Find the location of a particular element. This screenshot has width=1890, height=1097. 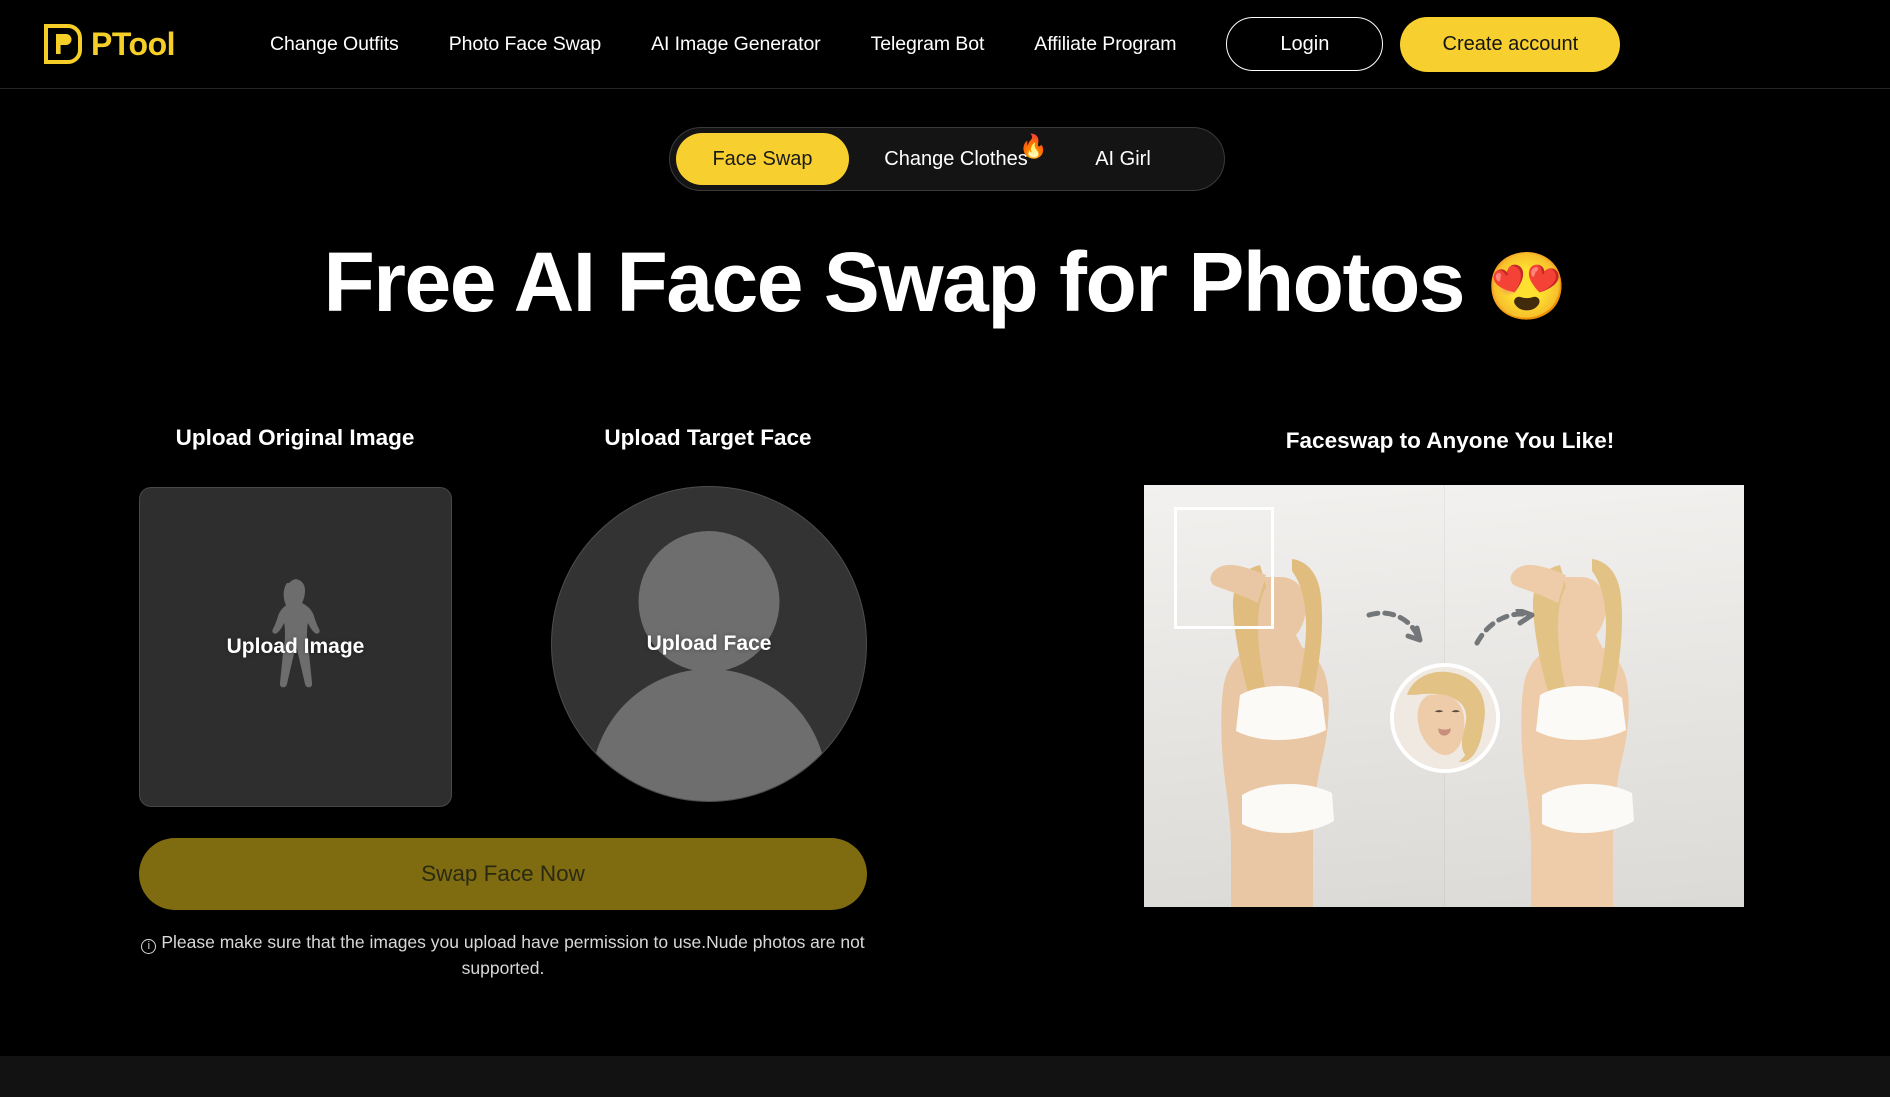

face-detect-box-icon is located at coordinates (1224, 568).